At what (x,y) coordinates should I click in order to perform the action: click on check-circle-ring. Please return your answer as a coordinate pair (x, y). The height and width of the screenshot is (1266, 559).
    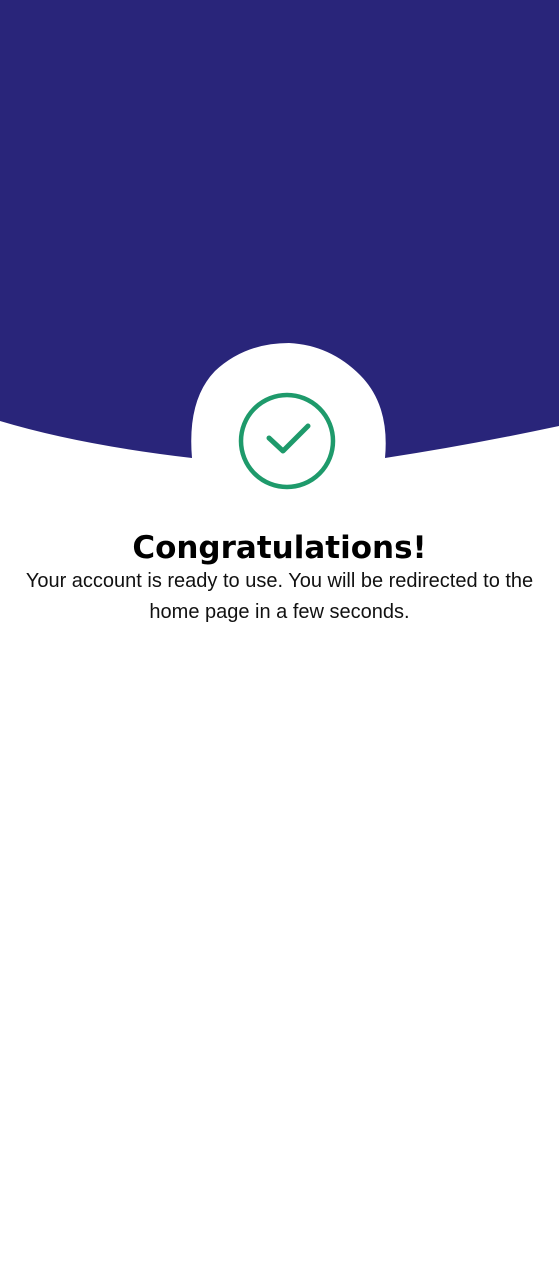
    Looking at the image, I should click on (287, 441).